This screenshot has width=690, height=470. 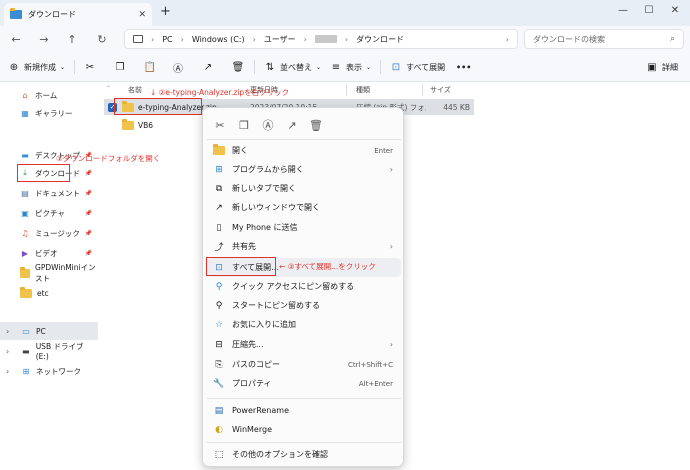 What do you see at coordinates (304, 429) in the screenshot?
I see `menu-item-winmerge: ◐ WinMerge` at bounding box center [304, 429].